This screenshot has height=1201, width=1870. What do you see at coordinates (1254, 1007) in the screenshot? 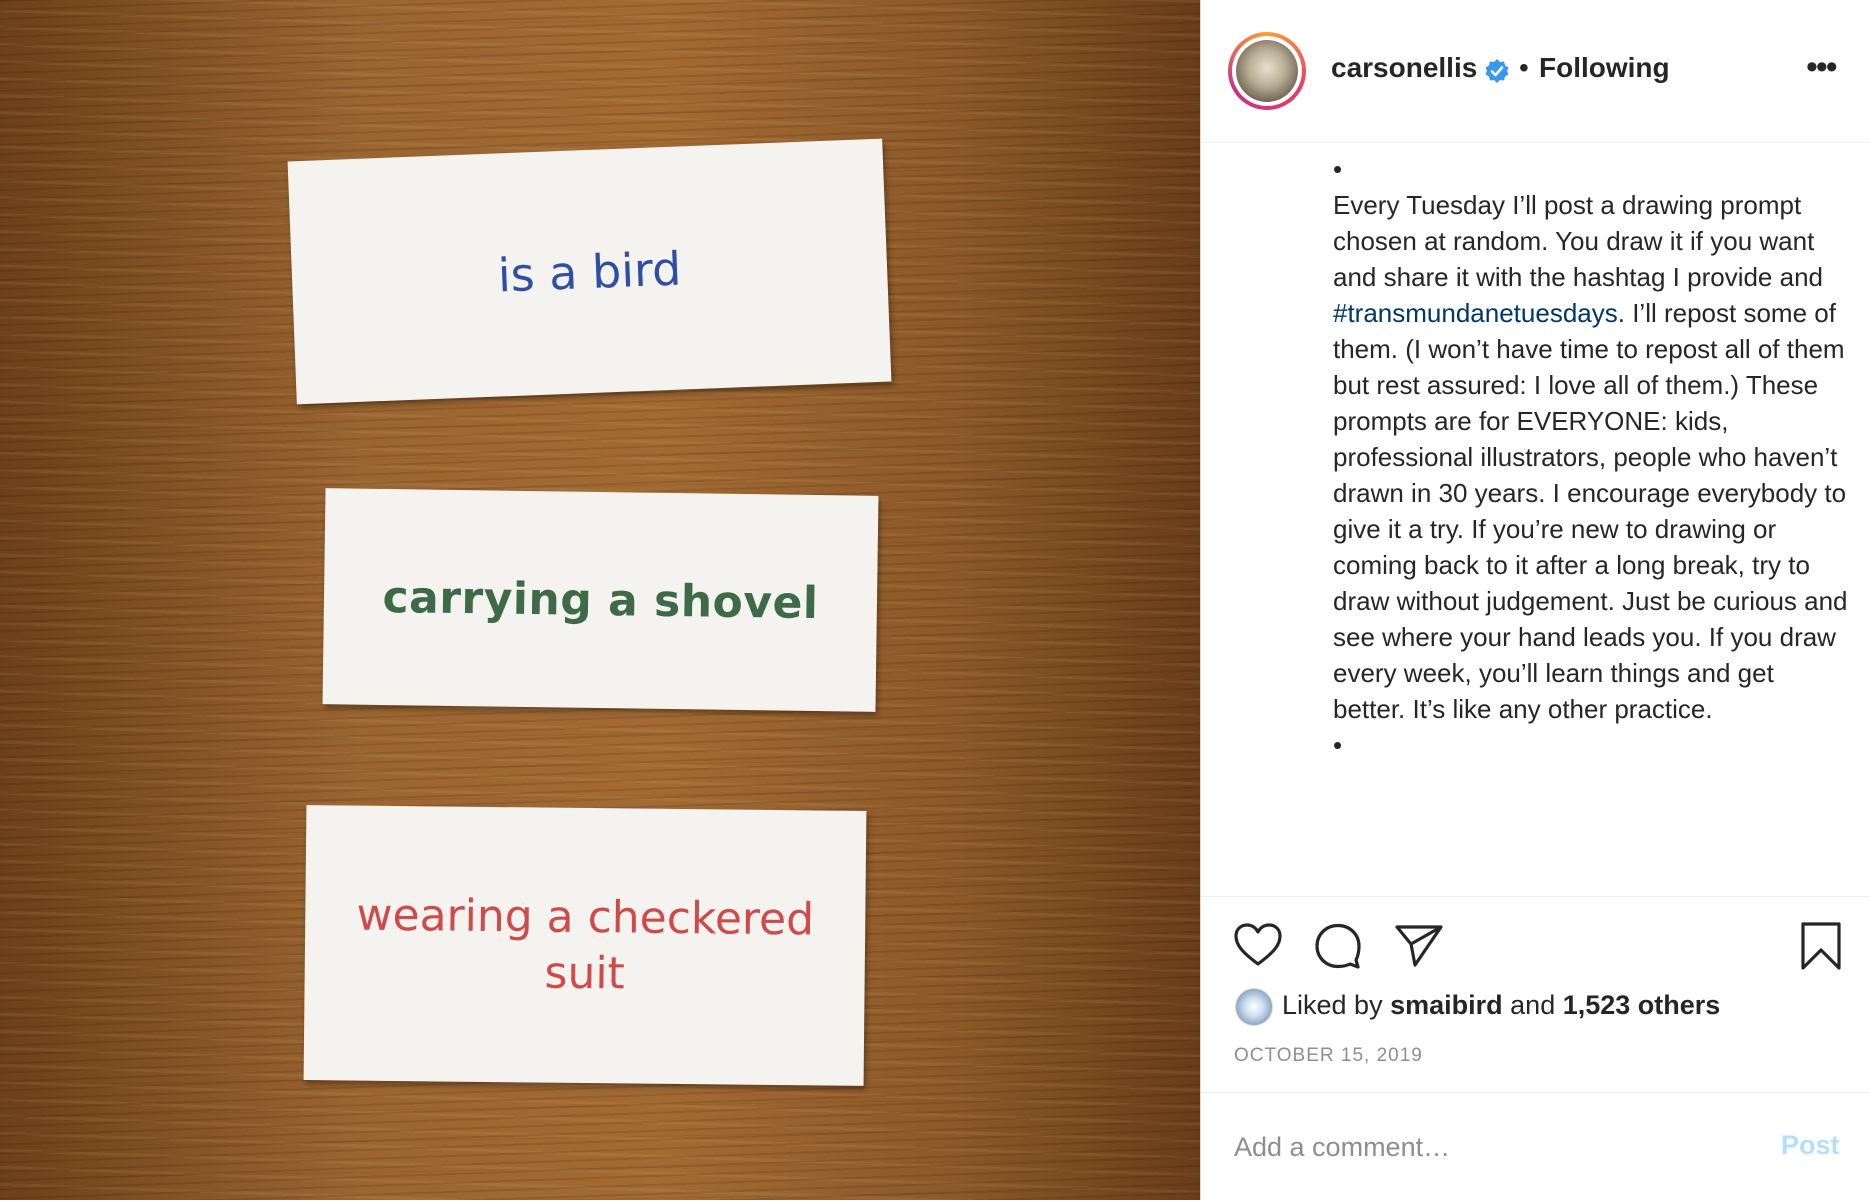
I see `liker-avatar` at bounding box center [1254, 1007].